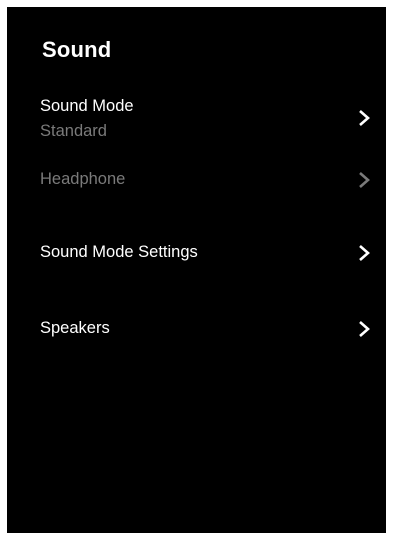  Describe the element at coordinates (73, 131) in the screenshot. I see `sound-mode-value: Standard` at that location.